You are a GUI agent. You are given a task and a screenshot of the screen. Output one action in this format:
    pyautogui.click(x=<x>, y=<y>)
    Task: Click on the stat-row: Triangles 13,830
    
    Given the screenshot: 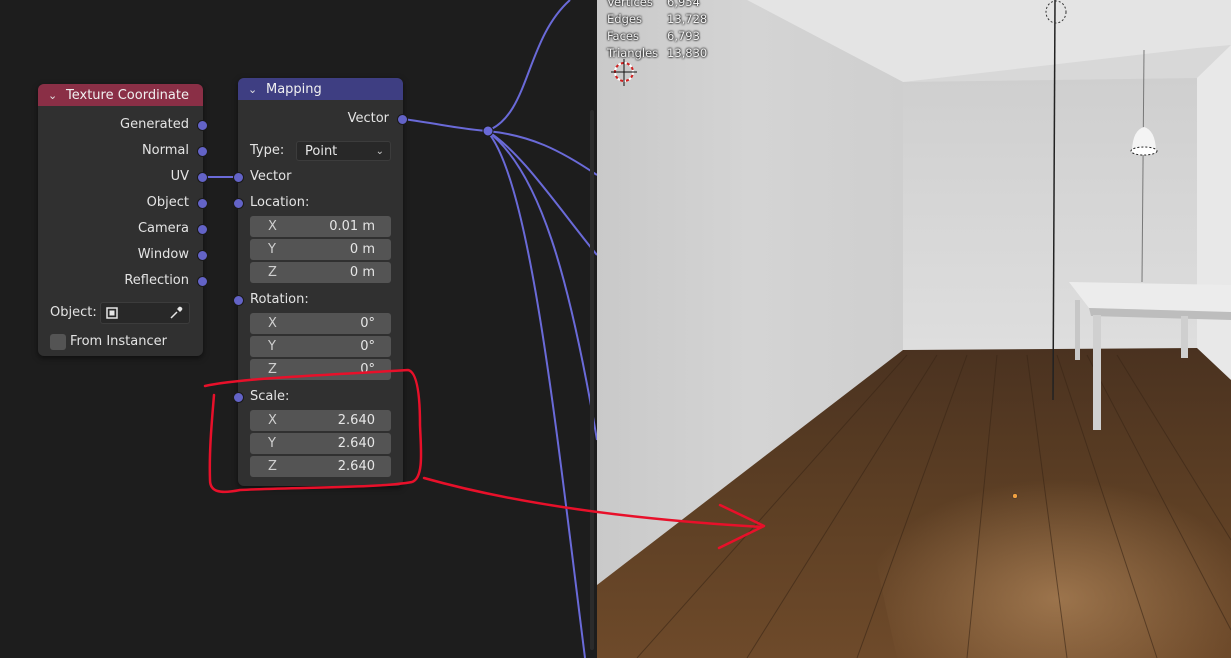 What is the action you would take?
    pyautogui.click(x=657, y=53)
    